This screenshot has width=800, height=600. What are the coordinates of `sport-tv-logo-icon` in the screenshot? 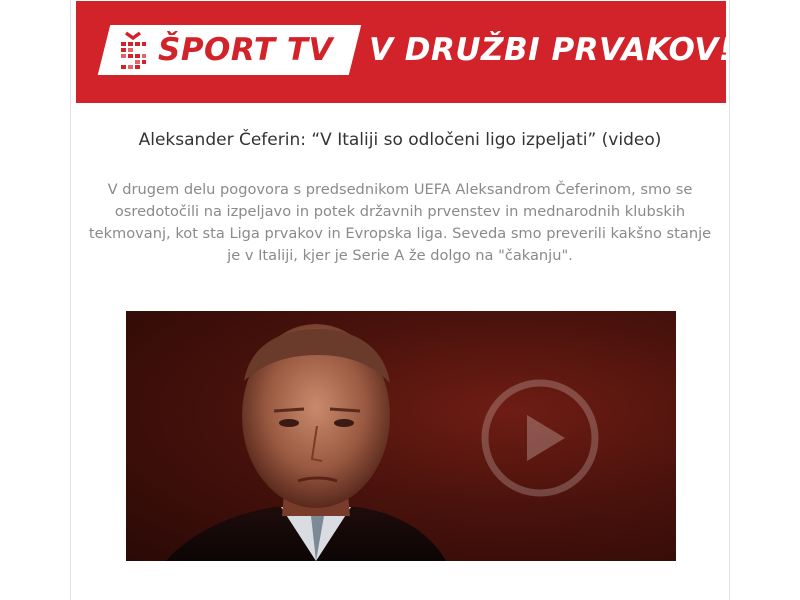 It's located at (133, 50).